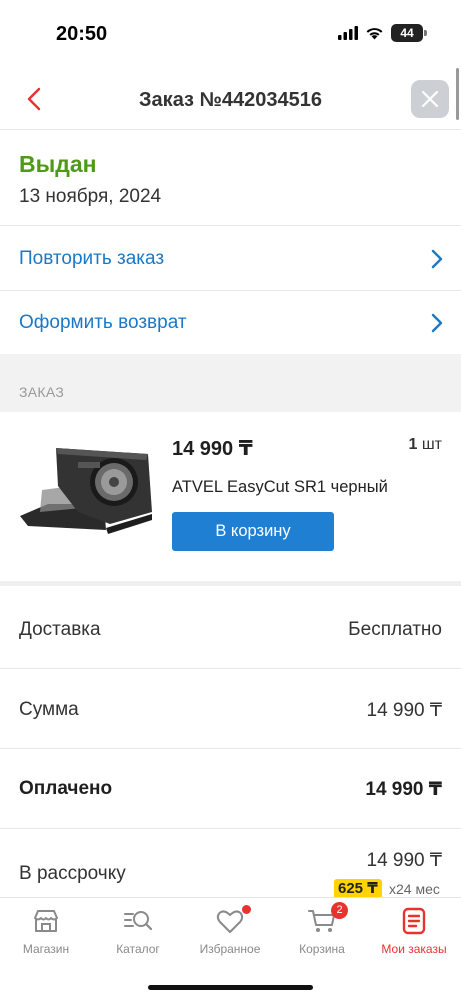  What do you see at coordinates (230, 629) in the screenshot?
I see `delivery-row: Доставка Бесплатно` at bounding box center [230, 629].